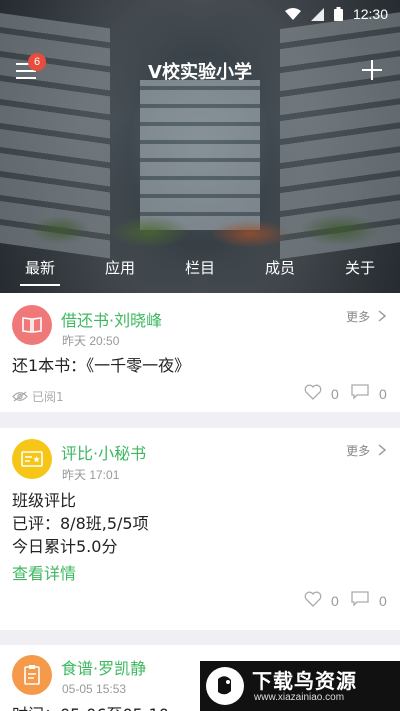 The image size is (400, 711). Describe the element at coordinates (360, 274) in the screenshot. I see `tab-about: 关于` at that location.